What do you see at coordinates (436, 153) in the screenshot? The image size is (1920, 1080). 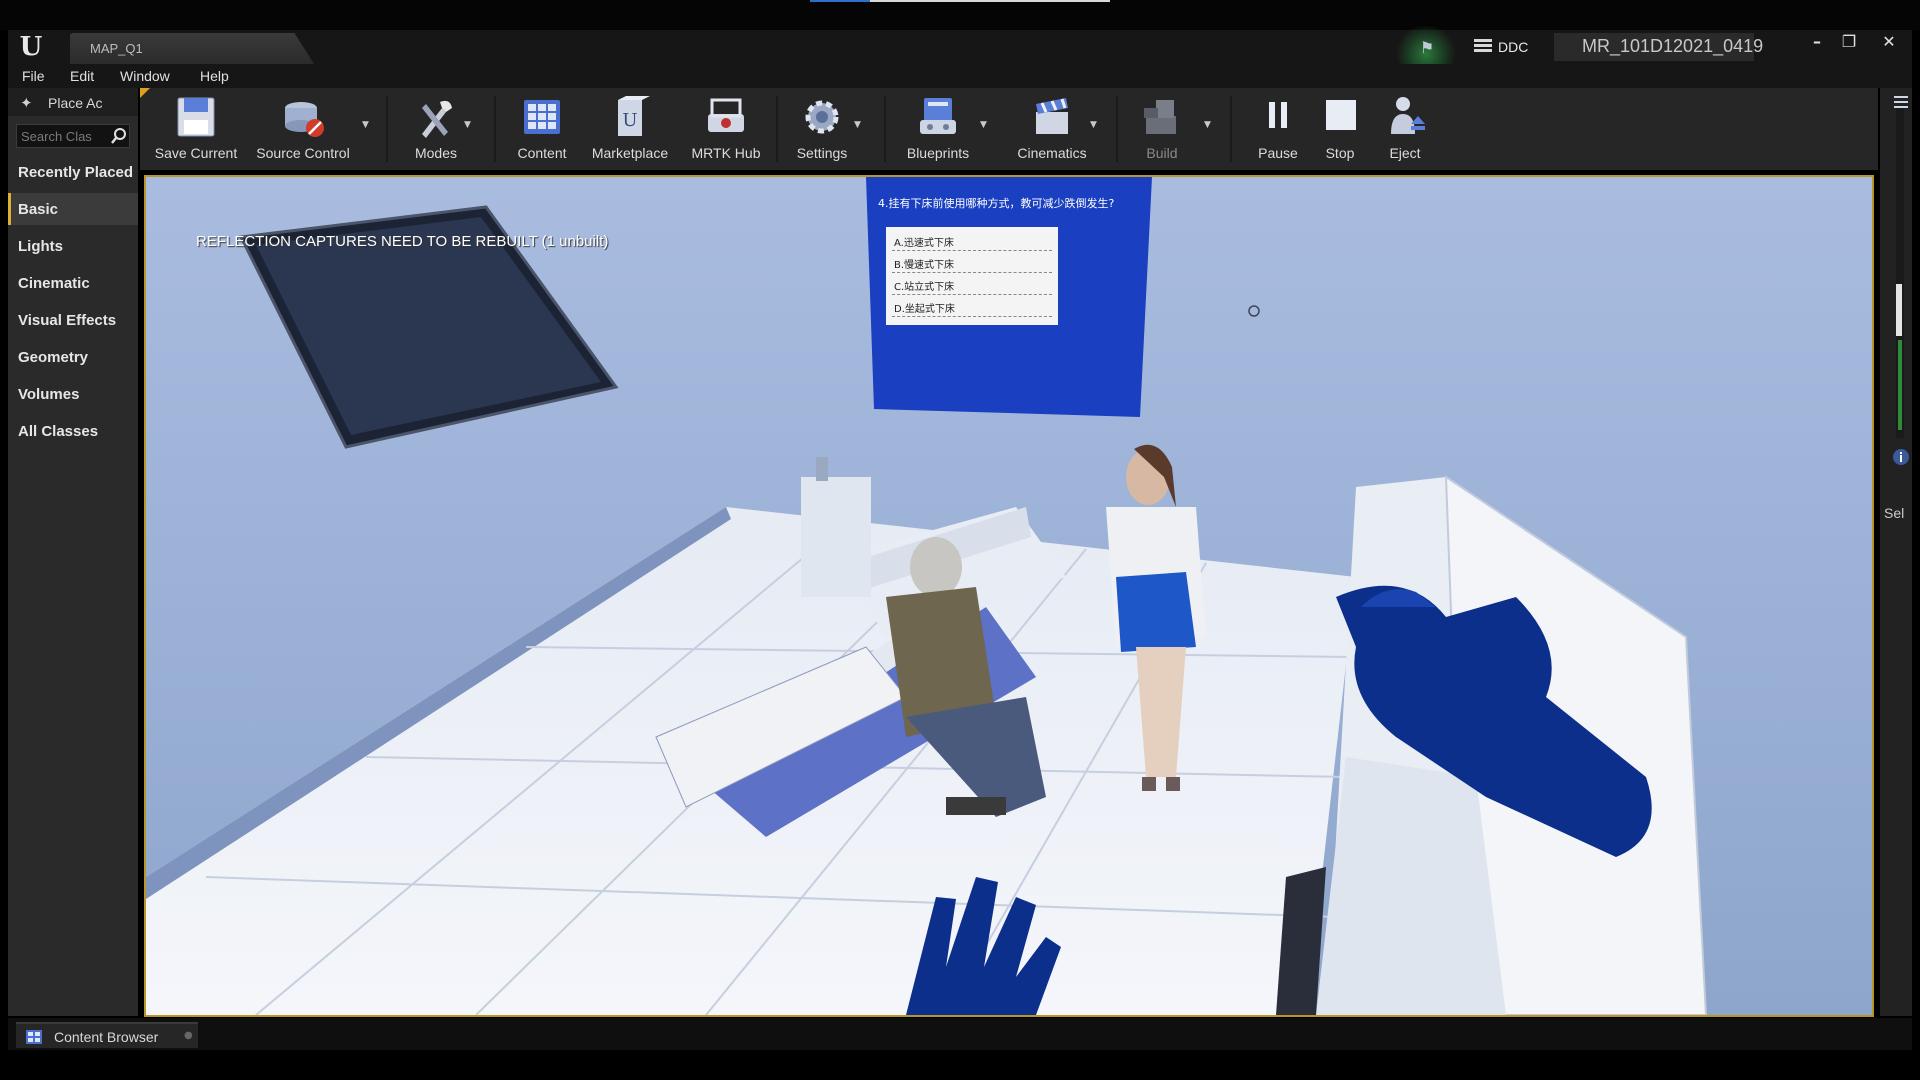 I see `modes-label: Modes` at bounding box center [436, 153].